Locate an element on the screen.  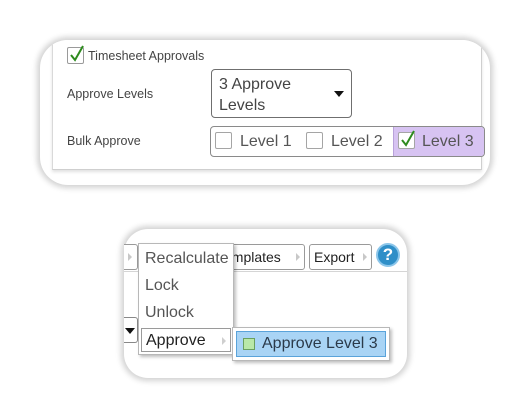
export-label: Export is located at coordinates (334, 257).